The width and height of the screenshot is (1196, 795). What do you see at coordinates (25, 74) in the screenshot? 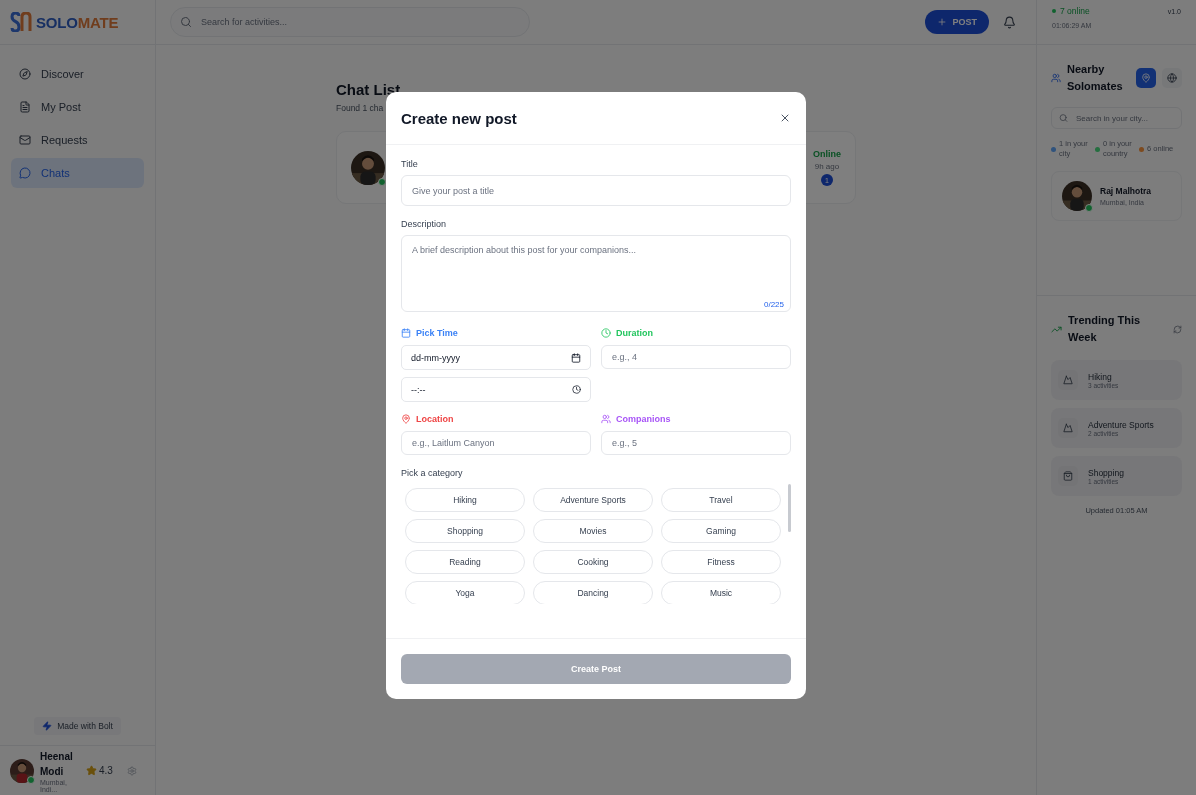
I see `compass-icon` at bounding box center [25, 74].